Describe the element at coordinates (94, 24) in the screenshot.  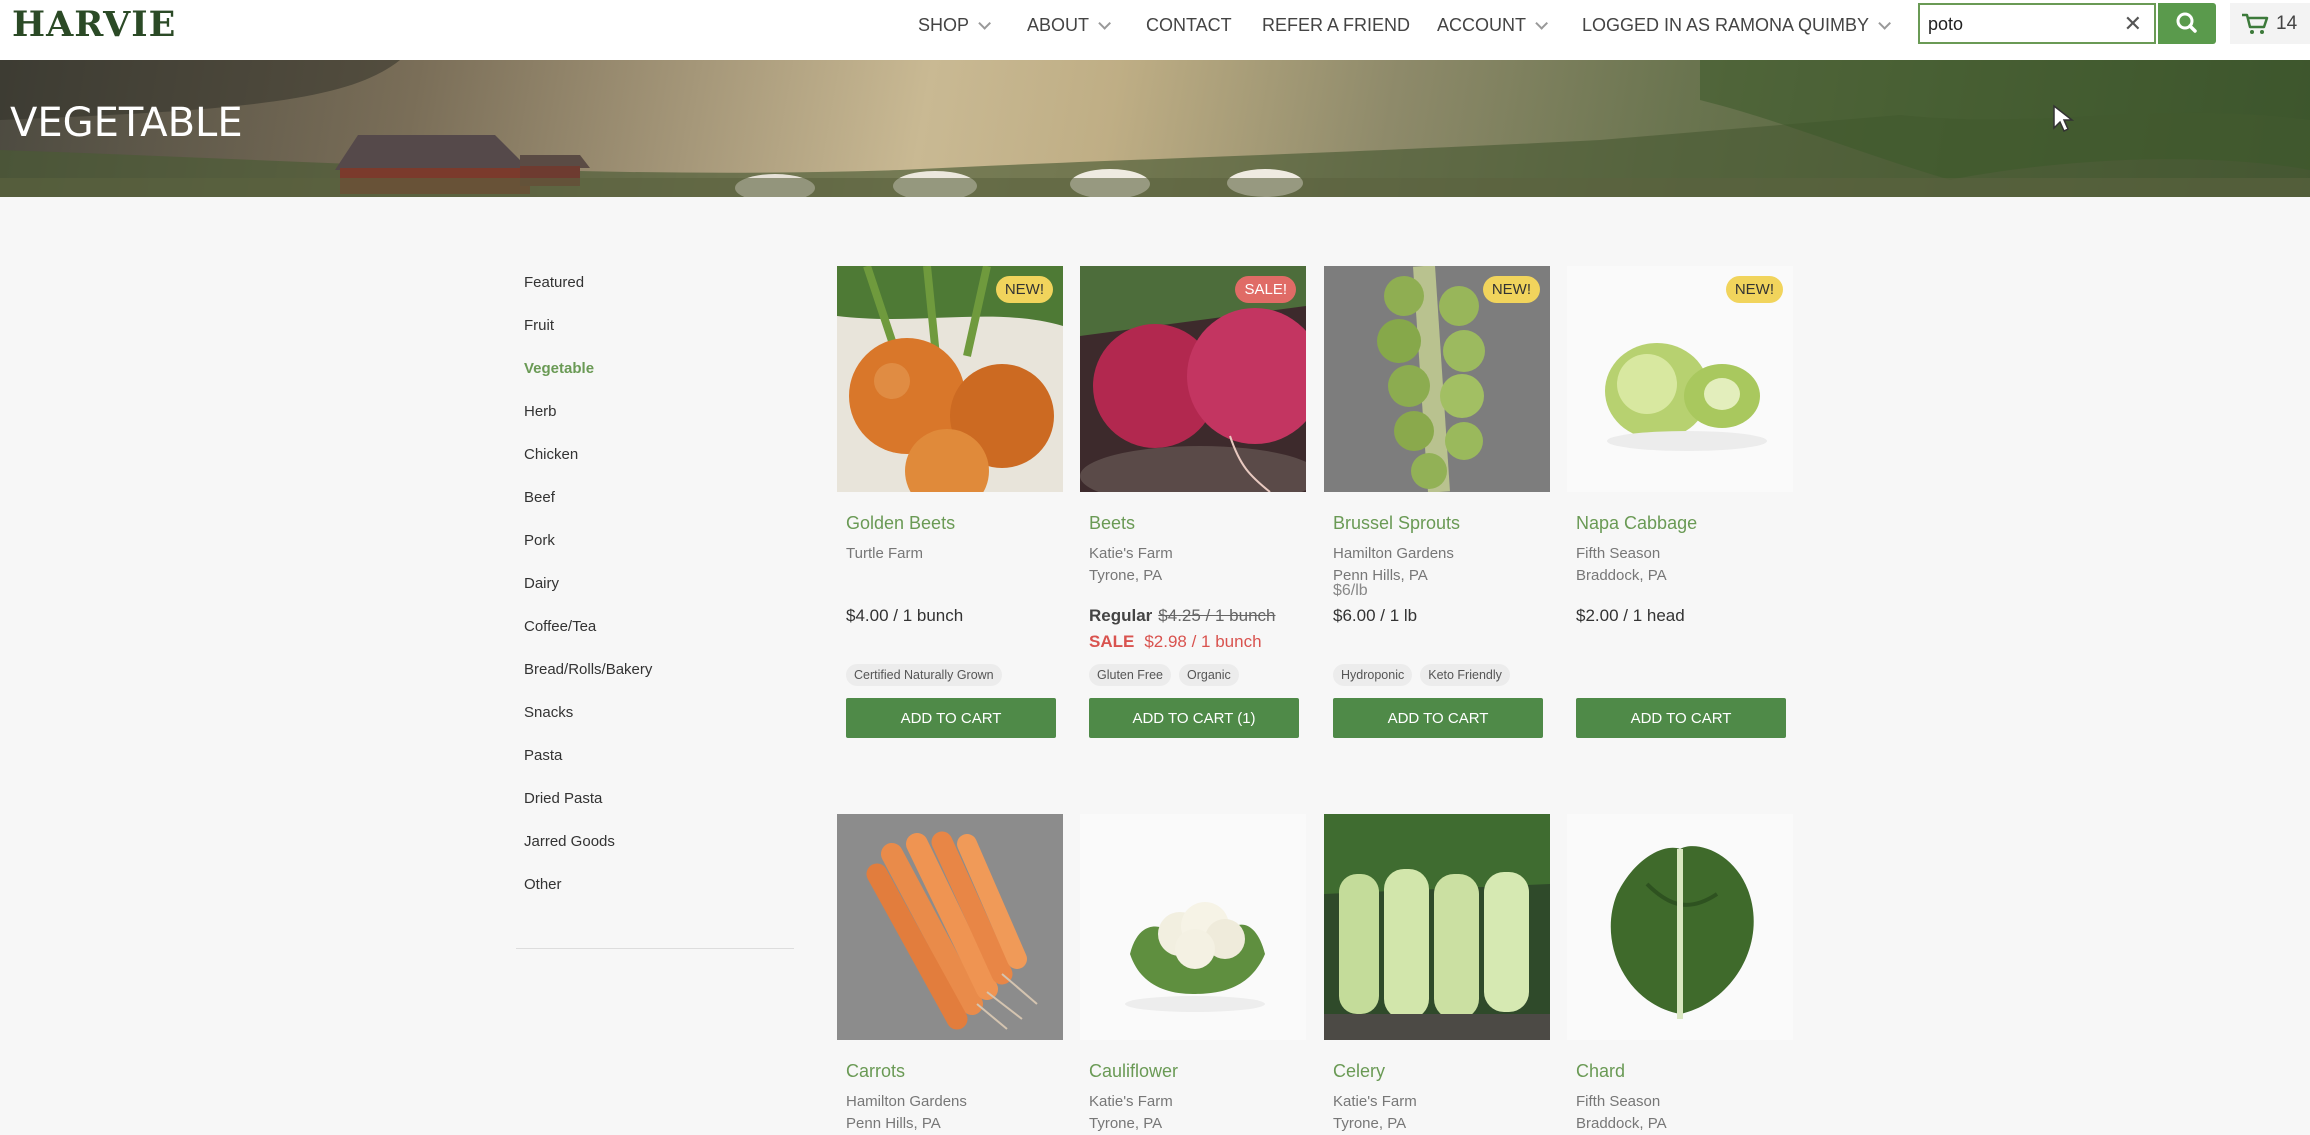
I see `harvie-logo: HARVIE` at that location.